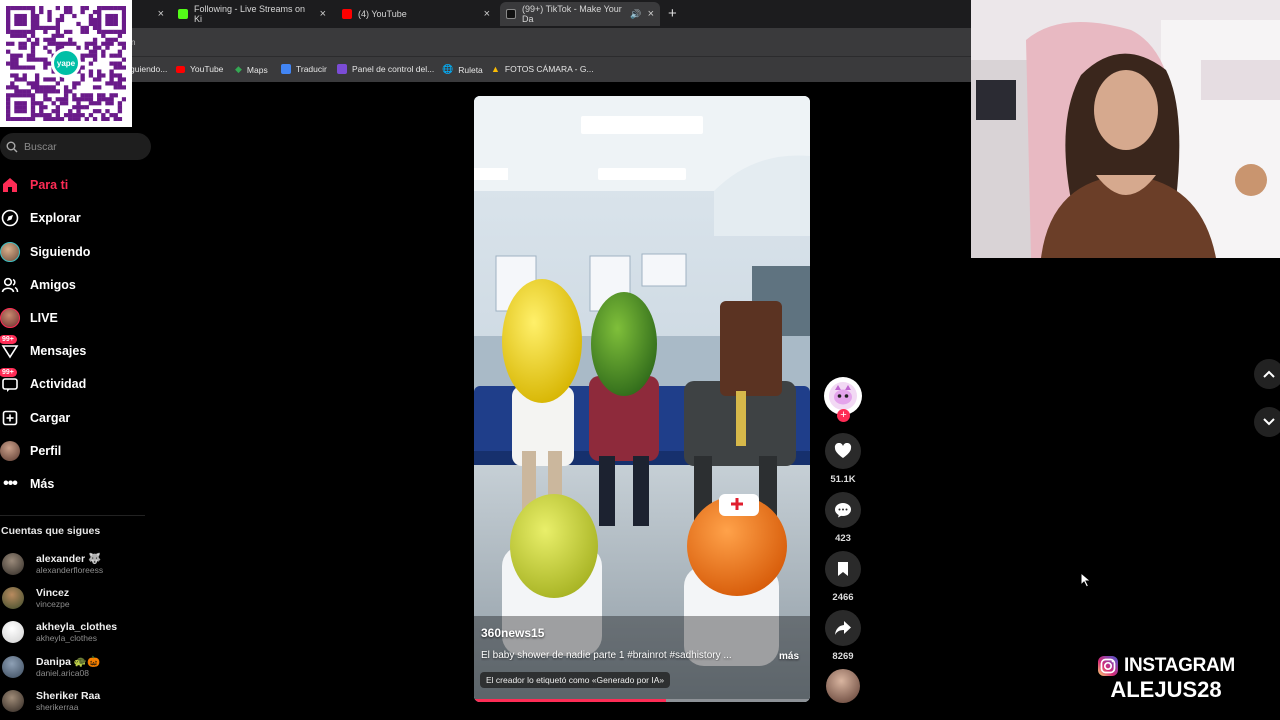 This screenshot has height=720, width=1280. I want to click on compass-icon, so click(10, 218).